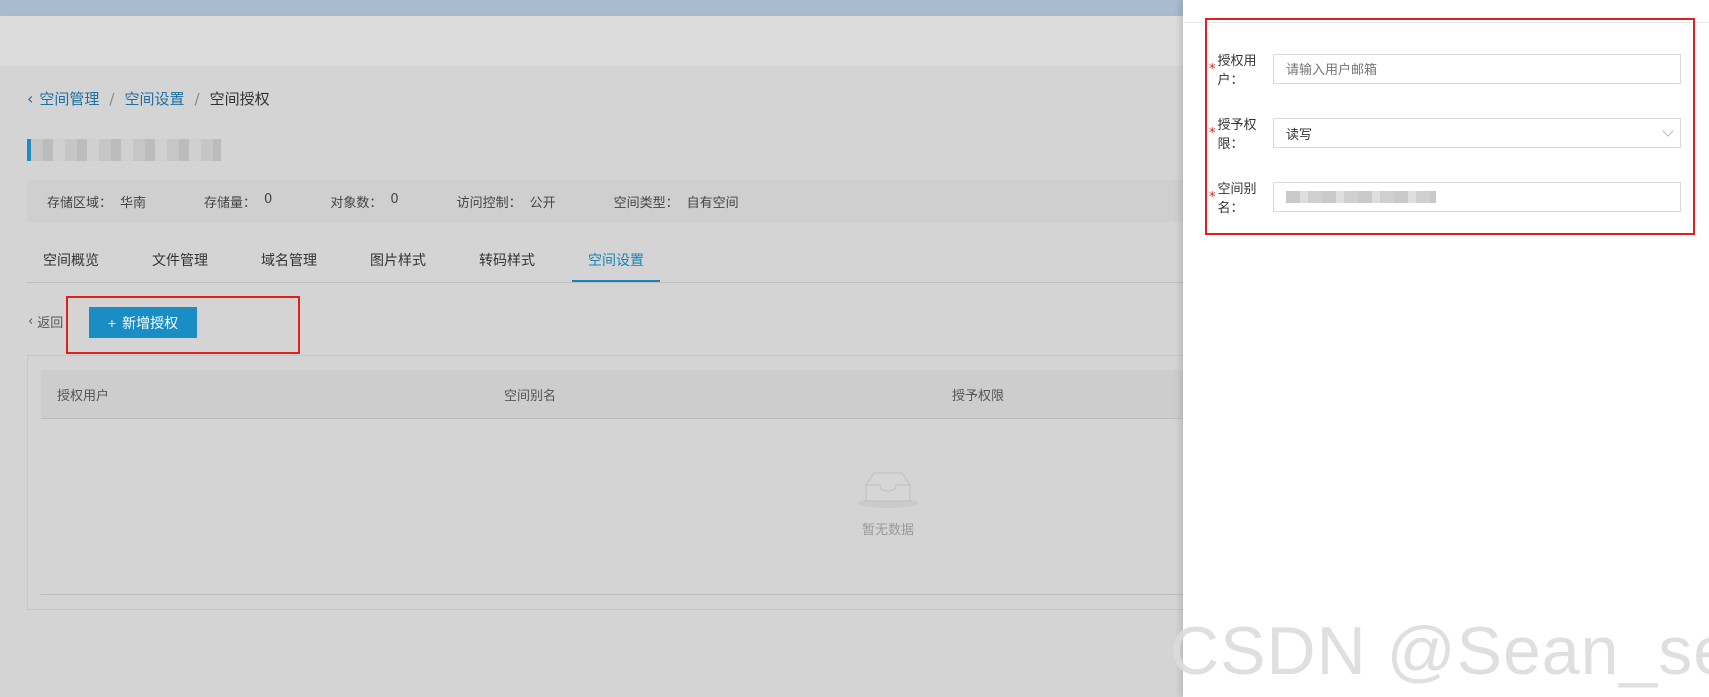 The width and height of the screenshot is (1709, 697). Describe the element at coordinates (712, 203) in the screenshot. I see `info-value: 自有空间` at that location.